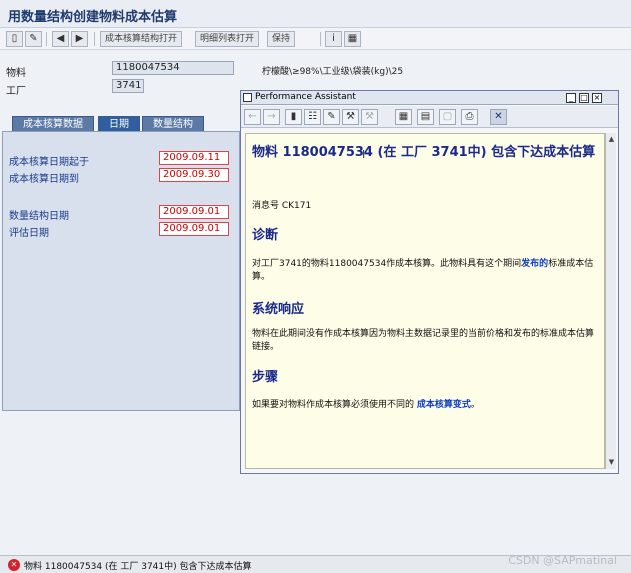 Image resolution: width=631 pixels, height=573 pixels. Describe the element at coordinates (315, 14) in the screenshot. I see `title-bar: 用数量结构创建物料成本估算` at that location.